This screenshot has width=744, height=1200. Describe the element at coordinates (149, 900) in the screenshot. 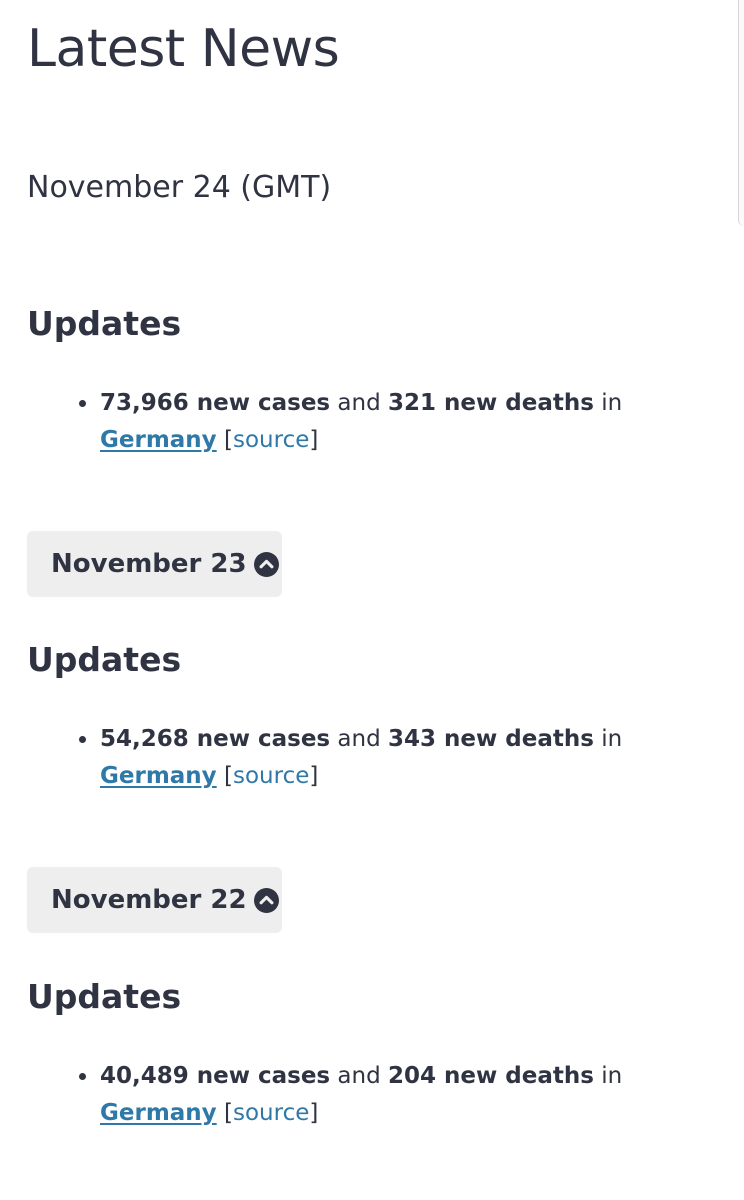

I see `date-toggle-label: November 22` at that location.